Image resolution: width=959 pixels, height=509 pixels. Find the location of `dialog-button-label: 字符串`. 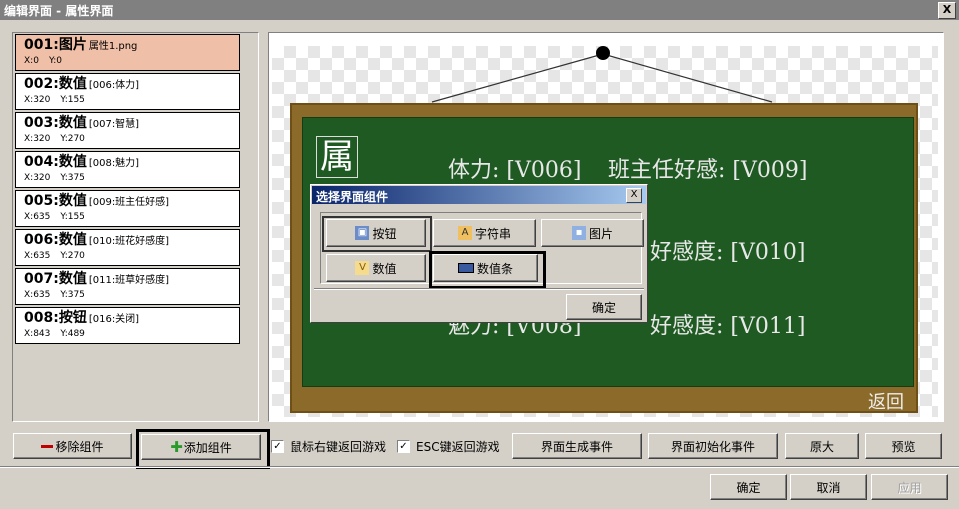

dialog-button-label: 字符串 is located at coordinates (492, 233).